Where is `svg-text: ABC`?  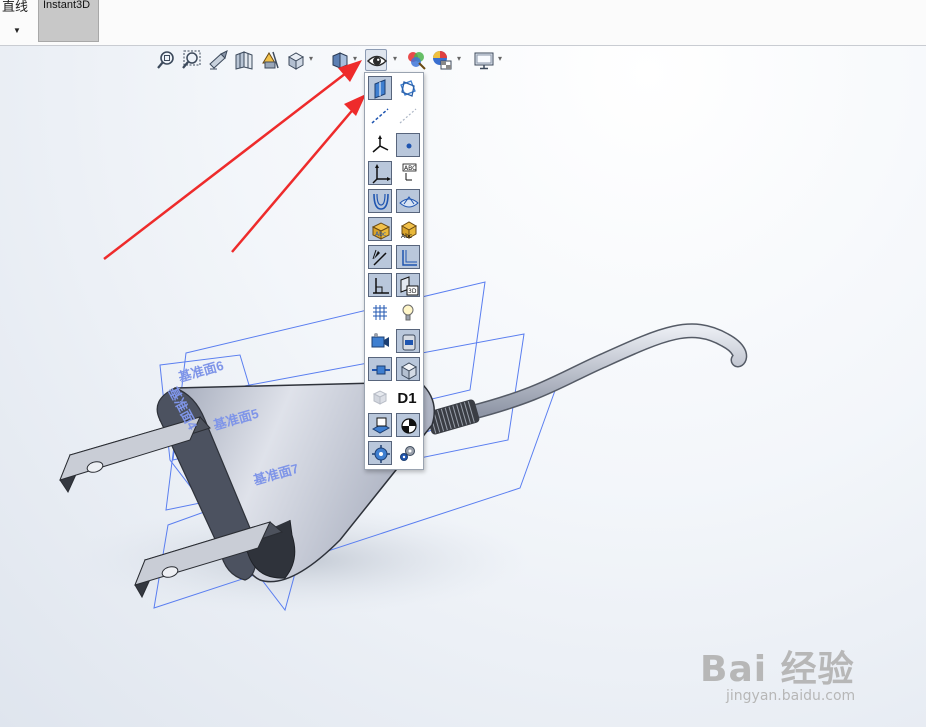 svg-text: ABC is located at coordinates (410, 168).